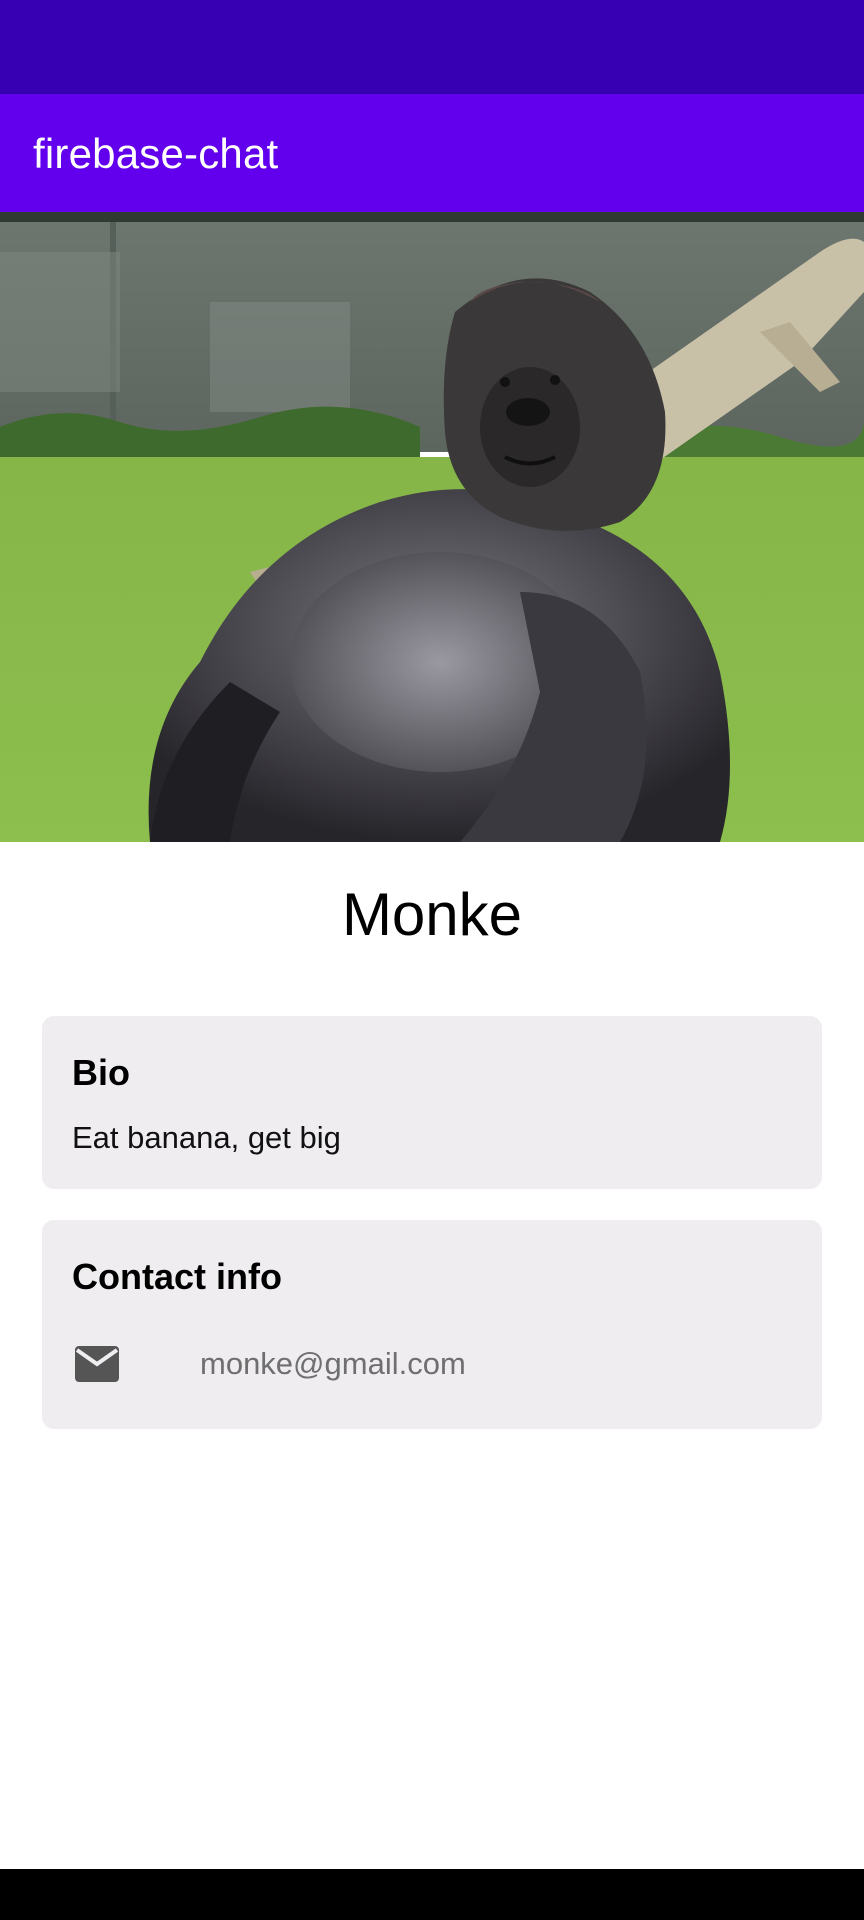 Image resolution: width=864 pixels, height=1920 pixels. What do you see at coordinates (206, 1137) in the screenshot?
I see `bio-text: Eat banana, get big` at bounding box center [206, 1137].